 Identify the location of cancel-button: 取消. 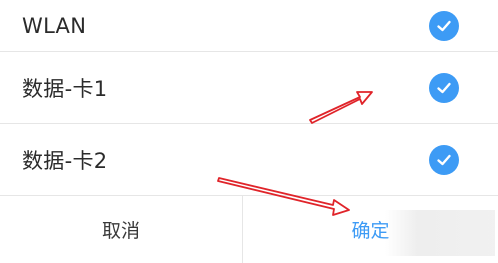
(121, 229).